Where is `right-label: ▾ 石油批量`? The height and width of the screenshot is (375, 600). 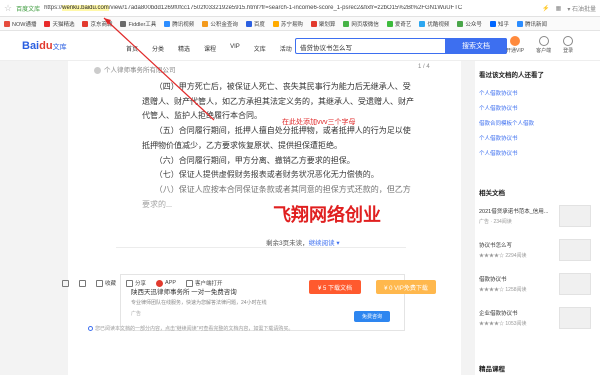
right-label: ▾ 石油批量 is located at coordinates (581, 8).